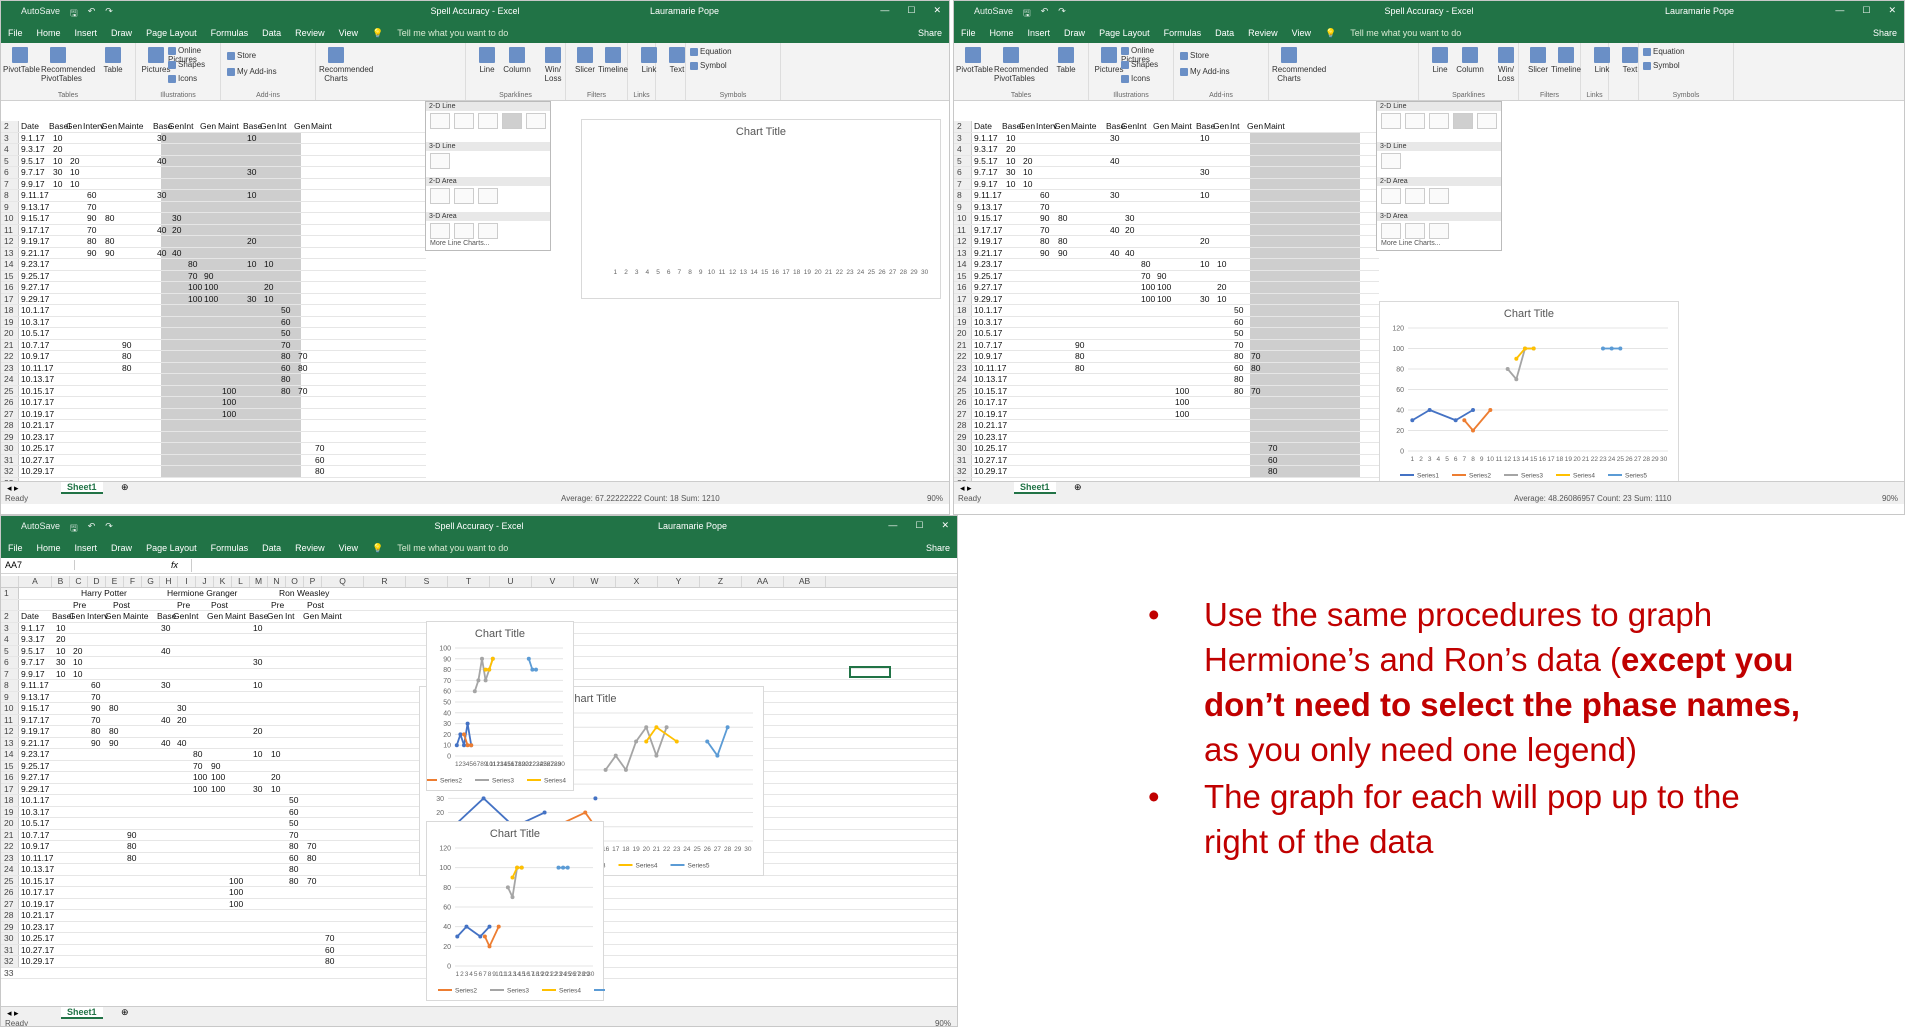  I want to click on active-cell-aa7, so click(870, 672).